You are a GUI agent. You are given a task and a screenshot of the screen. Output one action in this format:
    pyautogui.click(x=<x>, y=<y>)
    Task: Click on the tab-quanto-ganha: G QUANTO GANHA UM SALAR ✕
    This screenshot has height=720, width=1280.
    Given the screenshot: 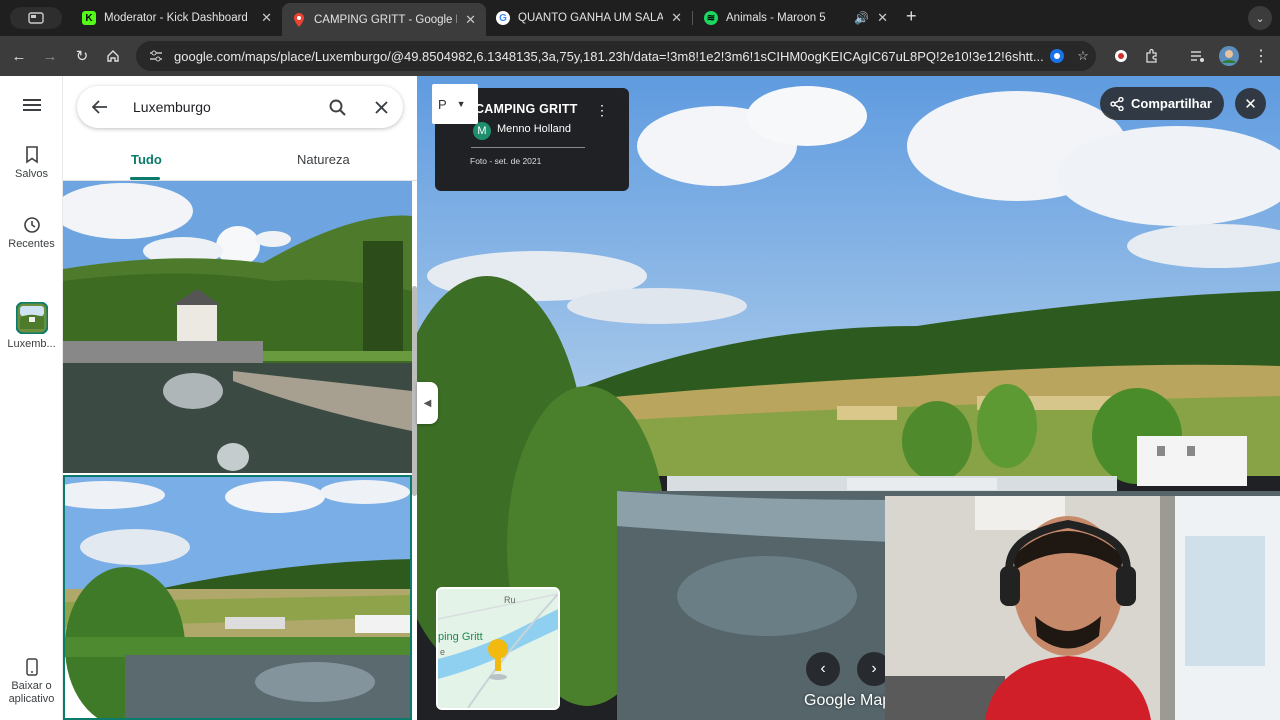 What is the action you would take?
    pyautogui.click(x=589, y=18)
    